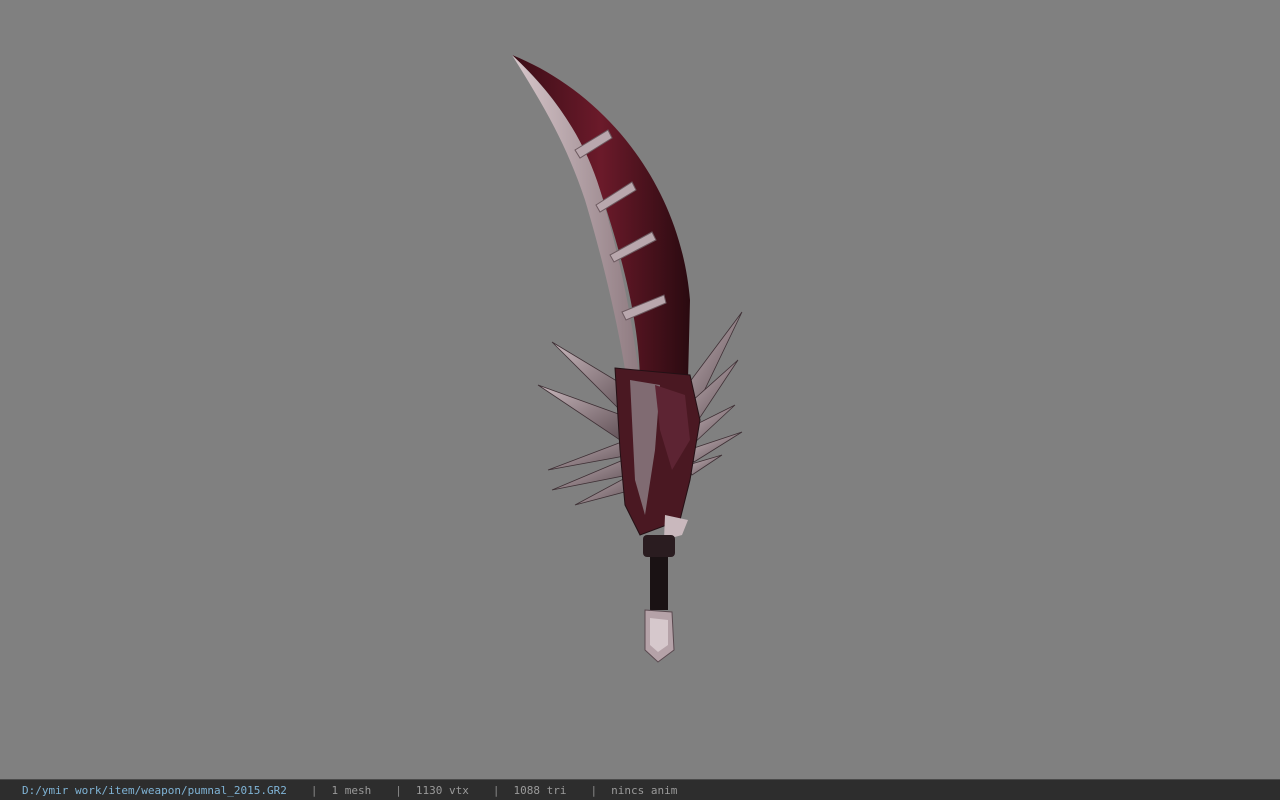  Describe the element at coordinates (627, 359) in the screenshot. I see `curved-dagger-model-icon` at that location.